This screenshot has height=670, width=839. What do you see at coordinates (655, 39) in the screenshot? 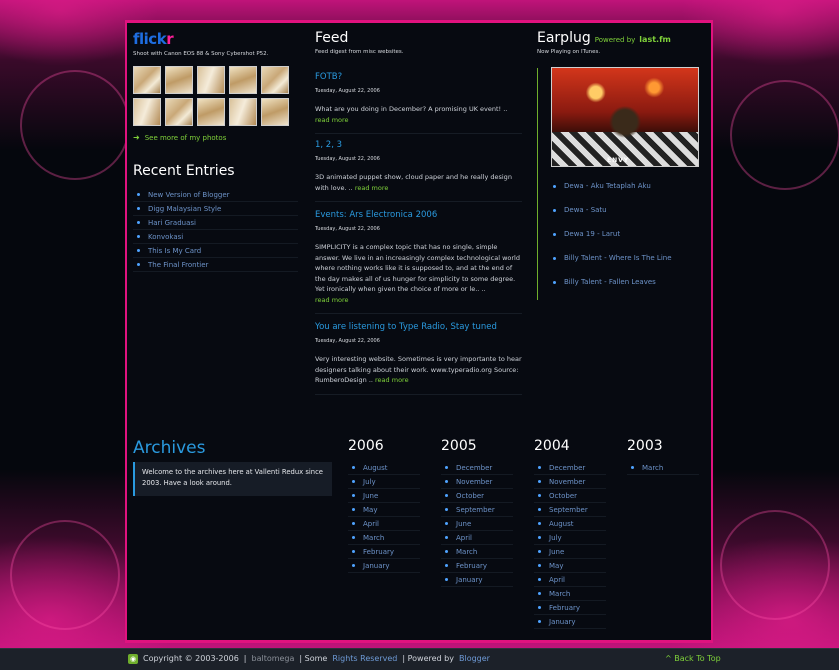
I see `lastfm-logo: last.fm` at bounding box center [655, 39].